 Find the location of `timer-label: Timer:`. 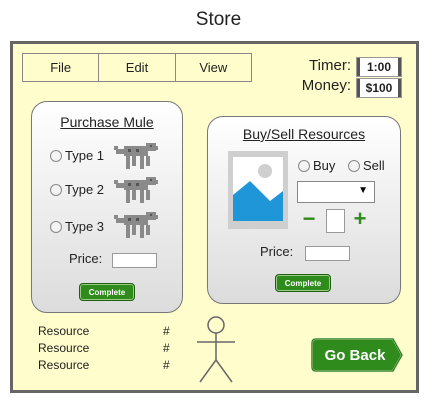

timer-label: Timer: is located at coordinates (330, 65).